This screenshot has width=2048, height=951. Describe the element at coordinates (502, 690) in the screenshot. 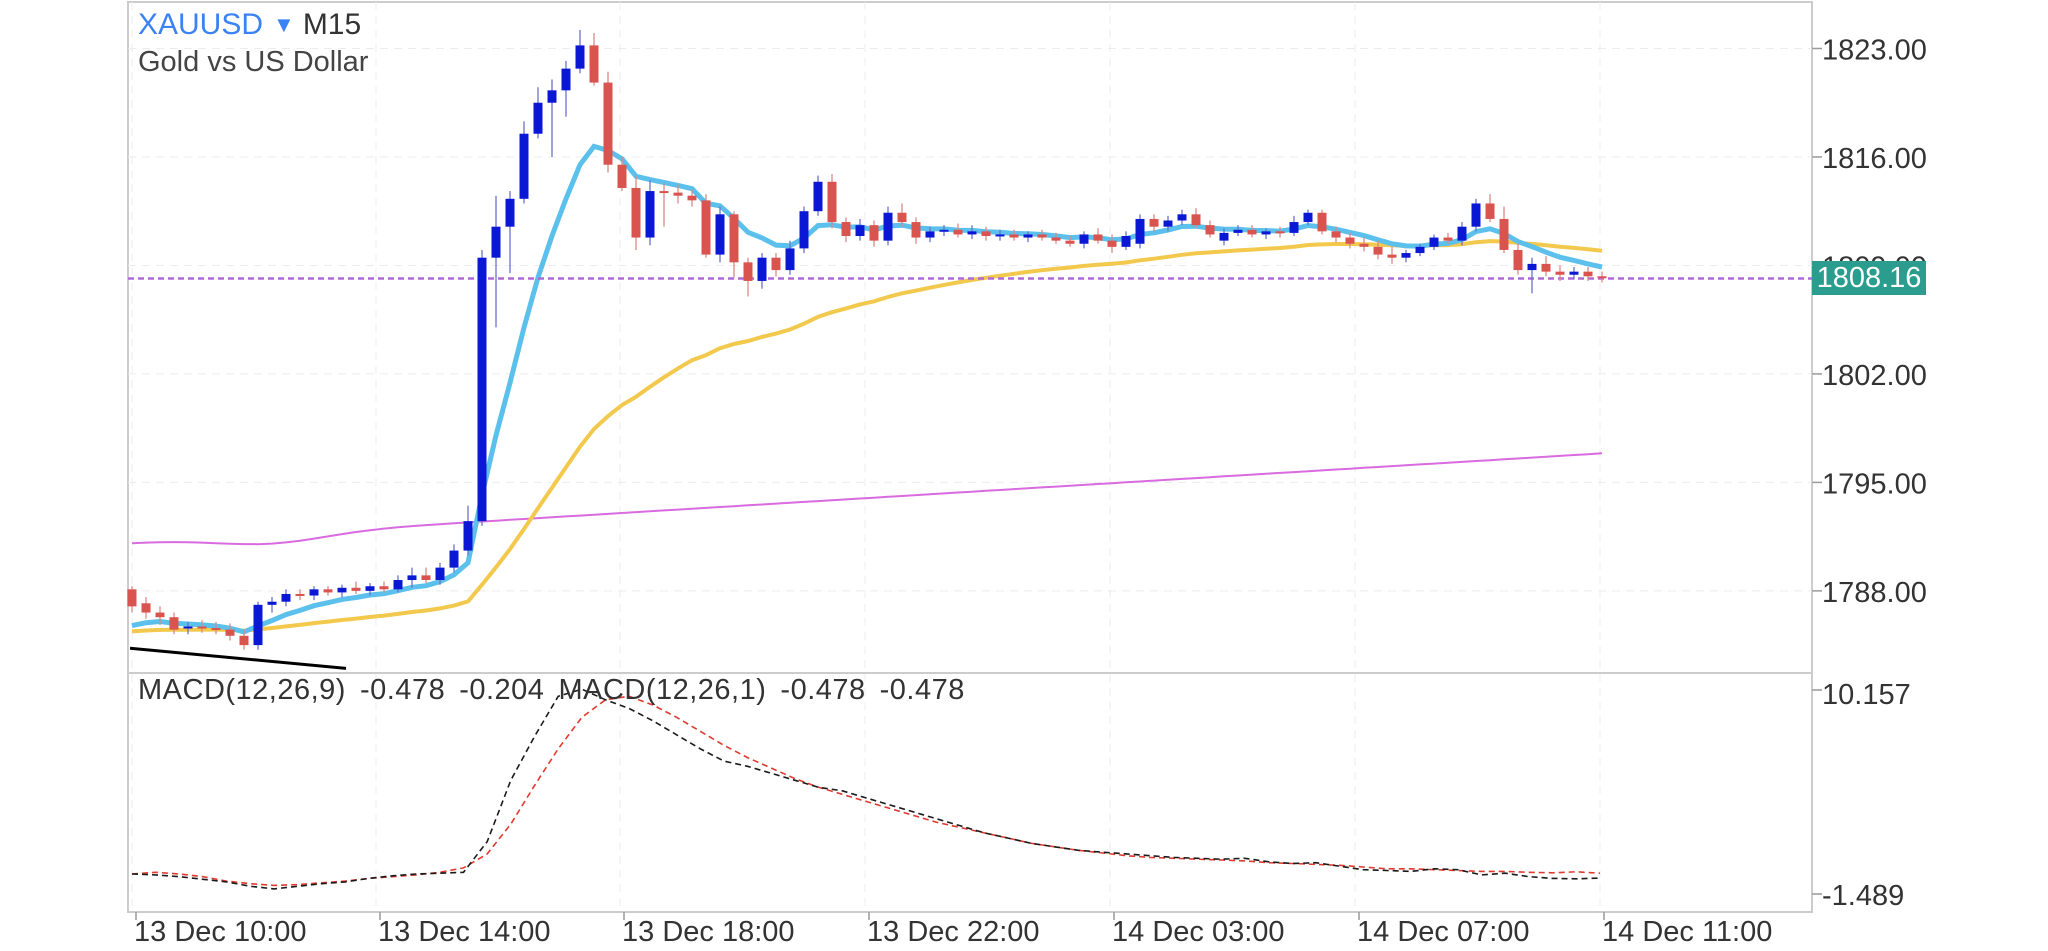

I see `macd1-signal-value: -0.204` at that location.